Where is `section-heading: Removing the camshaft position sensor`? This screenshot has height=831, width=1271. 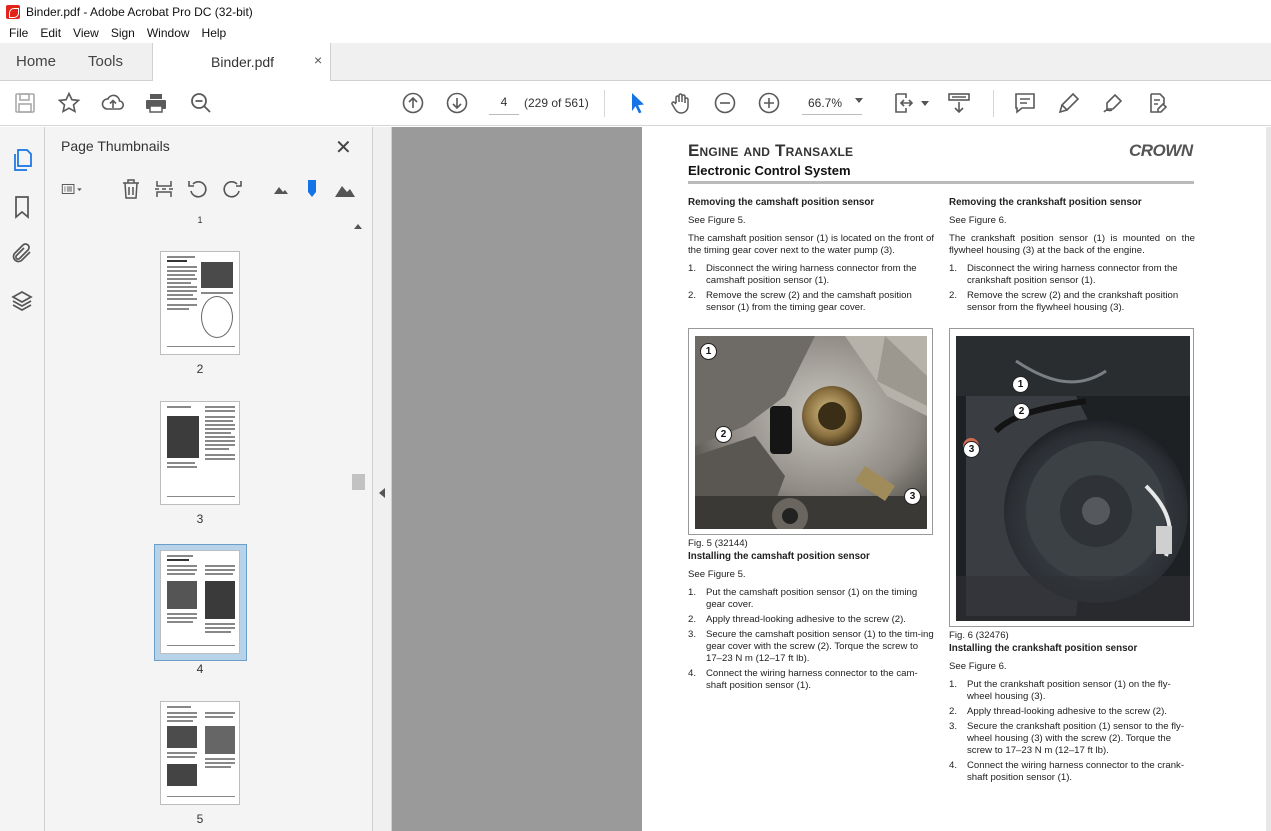
section-heading: Removing the camshaft position sensor is located at coordinates (781, 202).